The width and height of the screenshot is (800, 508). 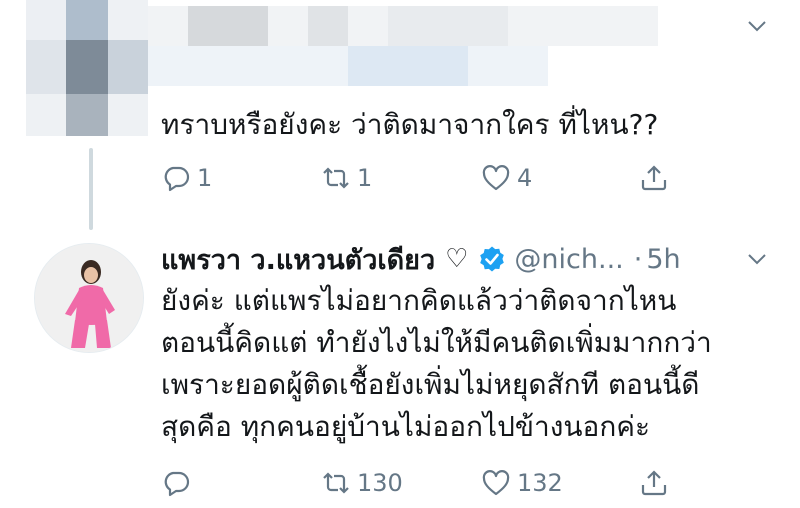 What do you see at coordinates (457, 259) in the screenshot?
I see `name-heart-emoji: ♡` at bounding box center [457, 259].